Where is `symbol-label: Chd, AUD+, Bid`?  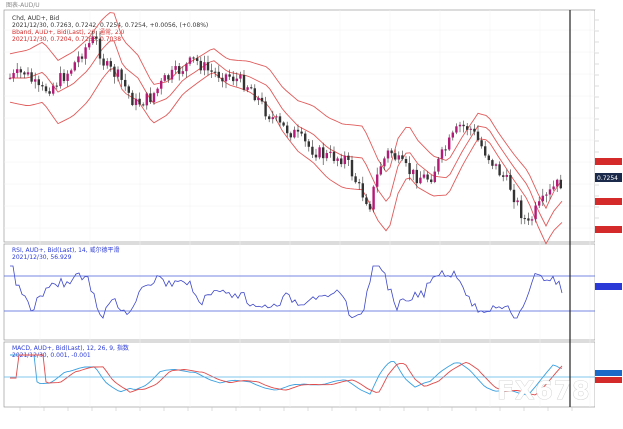 symbol-label: Chd, AUD+, Bid is located at coordinates (35, 18).